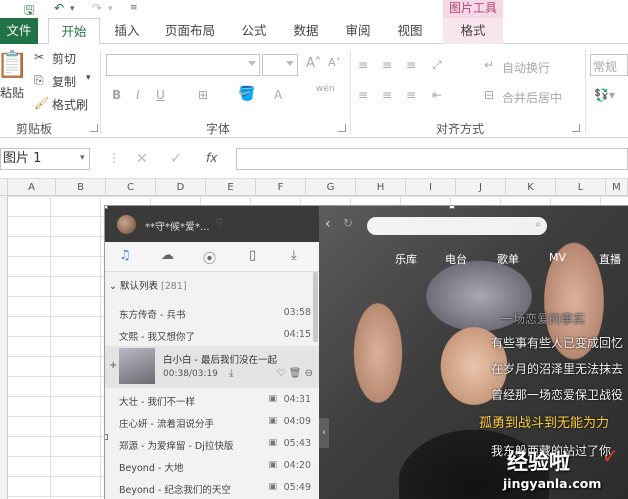 Image resolution: width=628 pixels, height=499 pixels. What do you see at coordinates (72, 9) in the screenshot?
I see `undo-dropdown-icon: ▾` at bounding box center [72, 9].